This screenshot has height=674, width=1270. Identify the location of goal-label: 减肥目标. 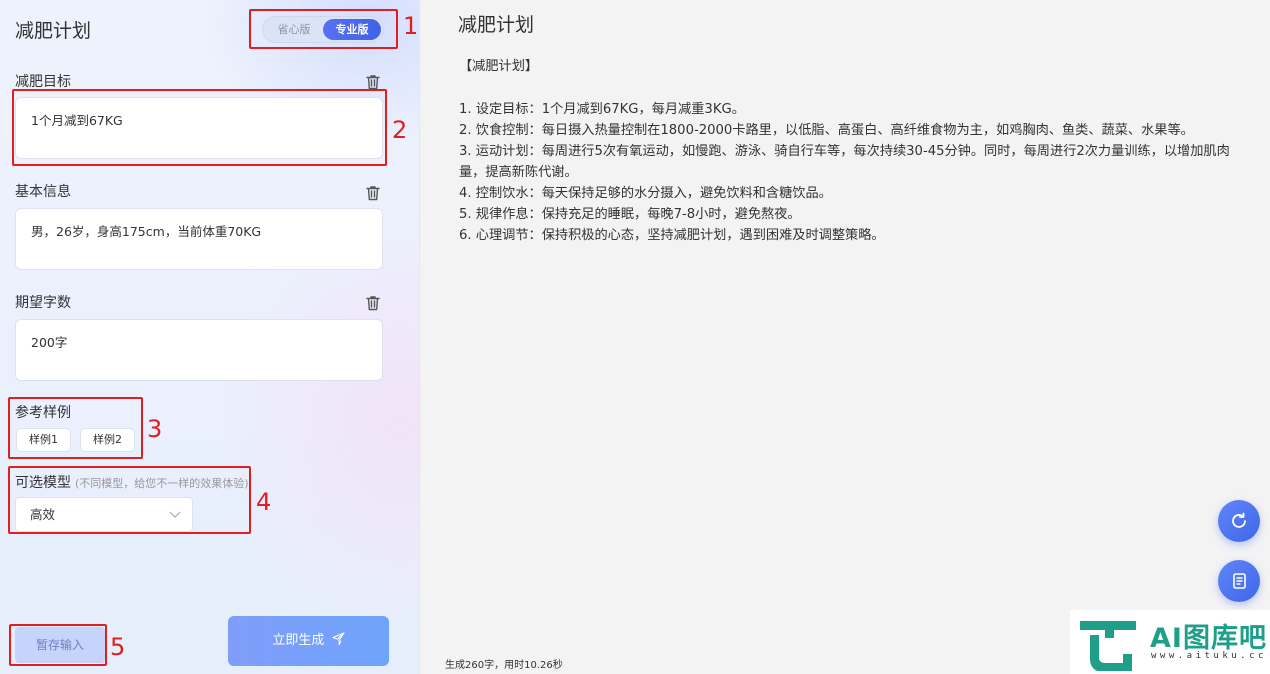
(43, 82).